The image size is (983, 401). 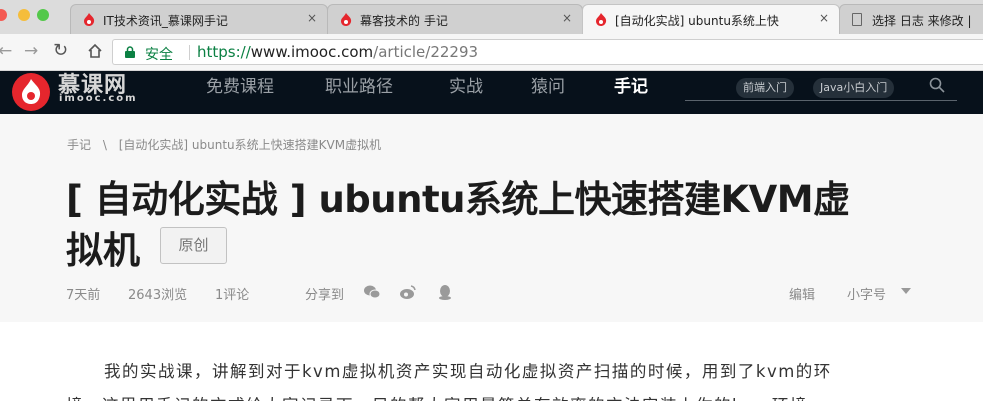 What do you see at coordinates (165, 21) in the screenshot?
I see `tab-title: IT技术资讯_慕课网手记` at bounding box center [165, 21].